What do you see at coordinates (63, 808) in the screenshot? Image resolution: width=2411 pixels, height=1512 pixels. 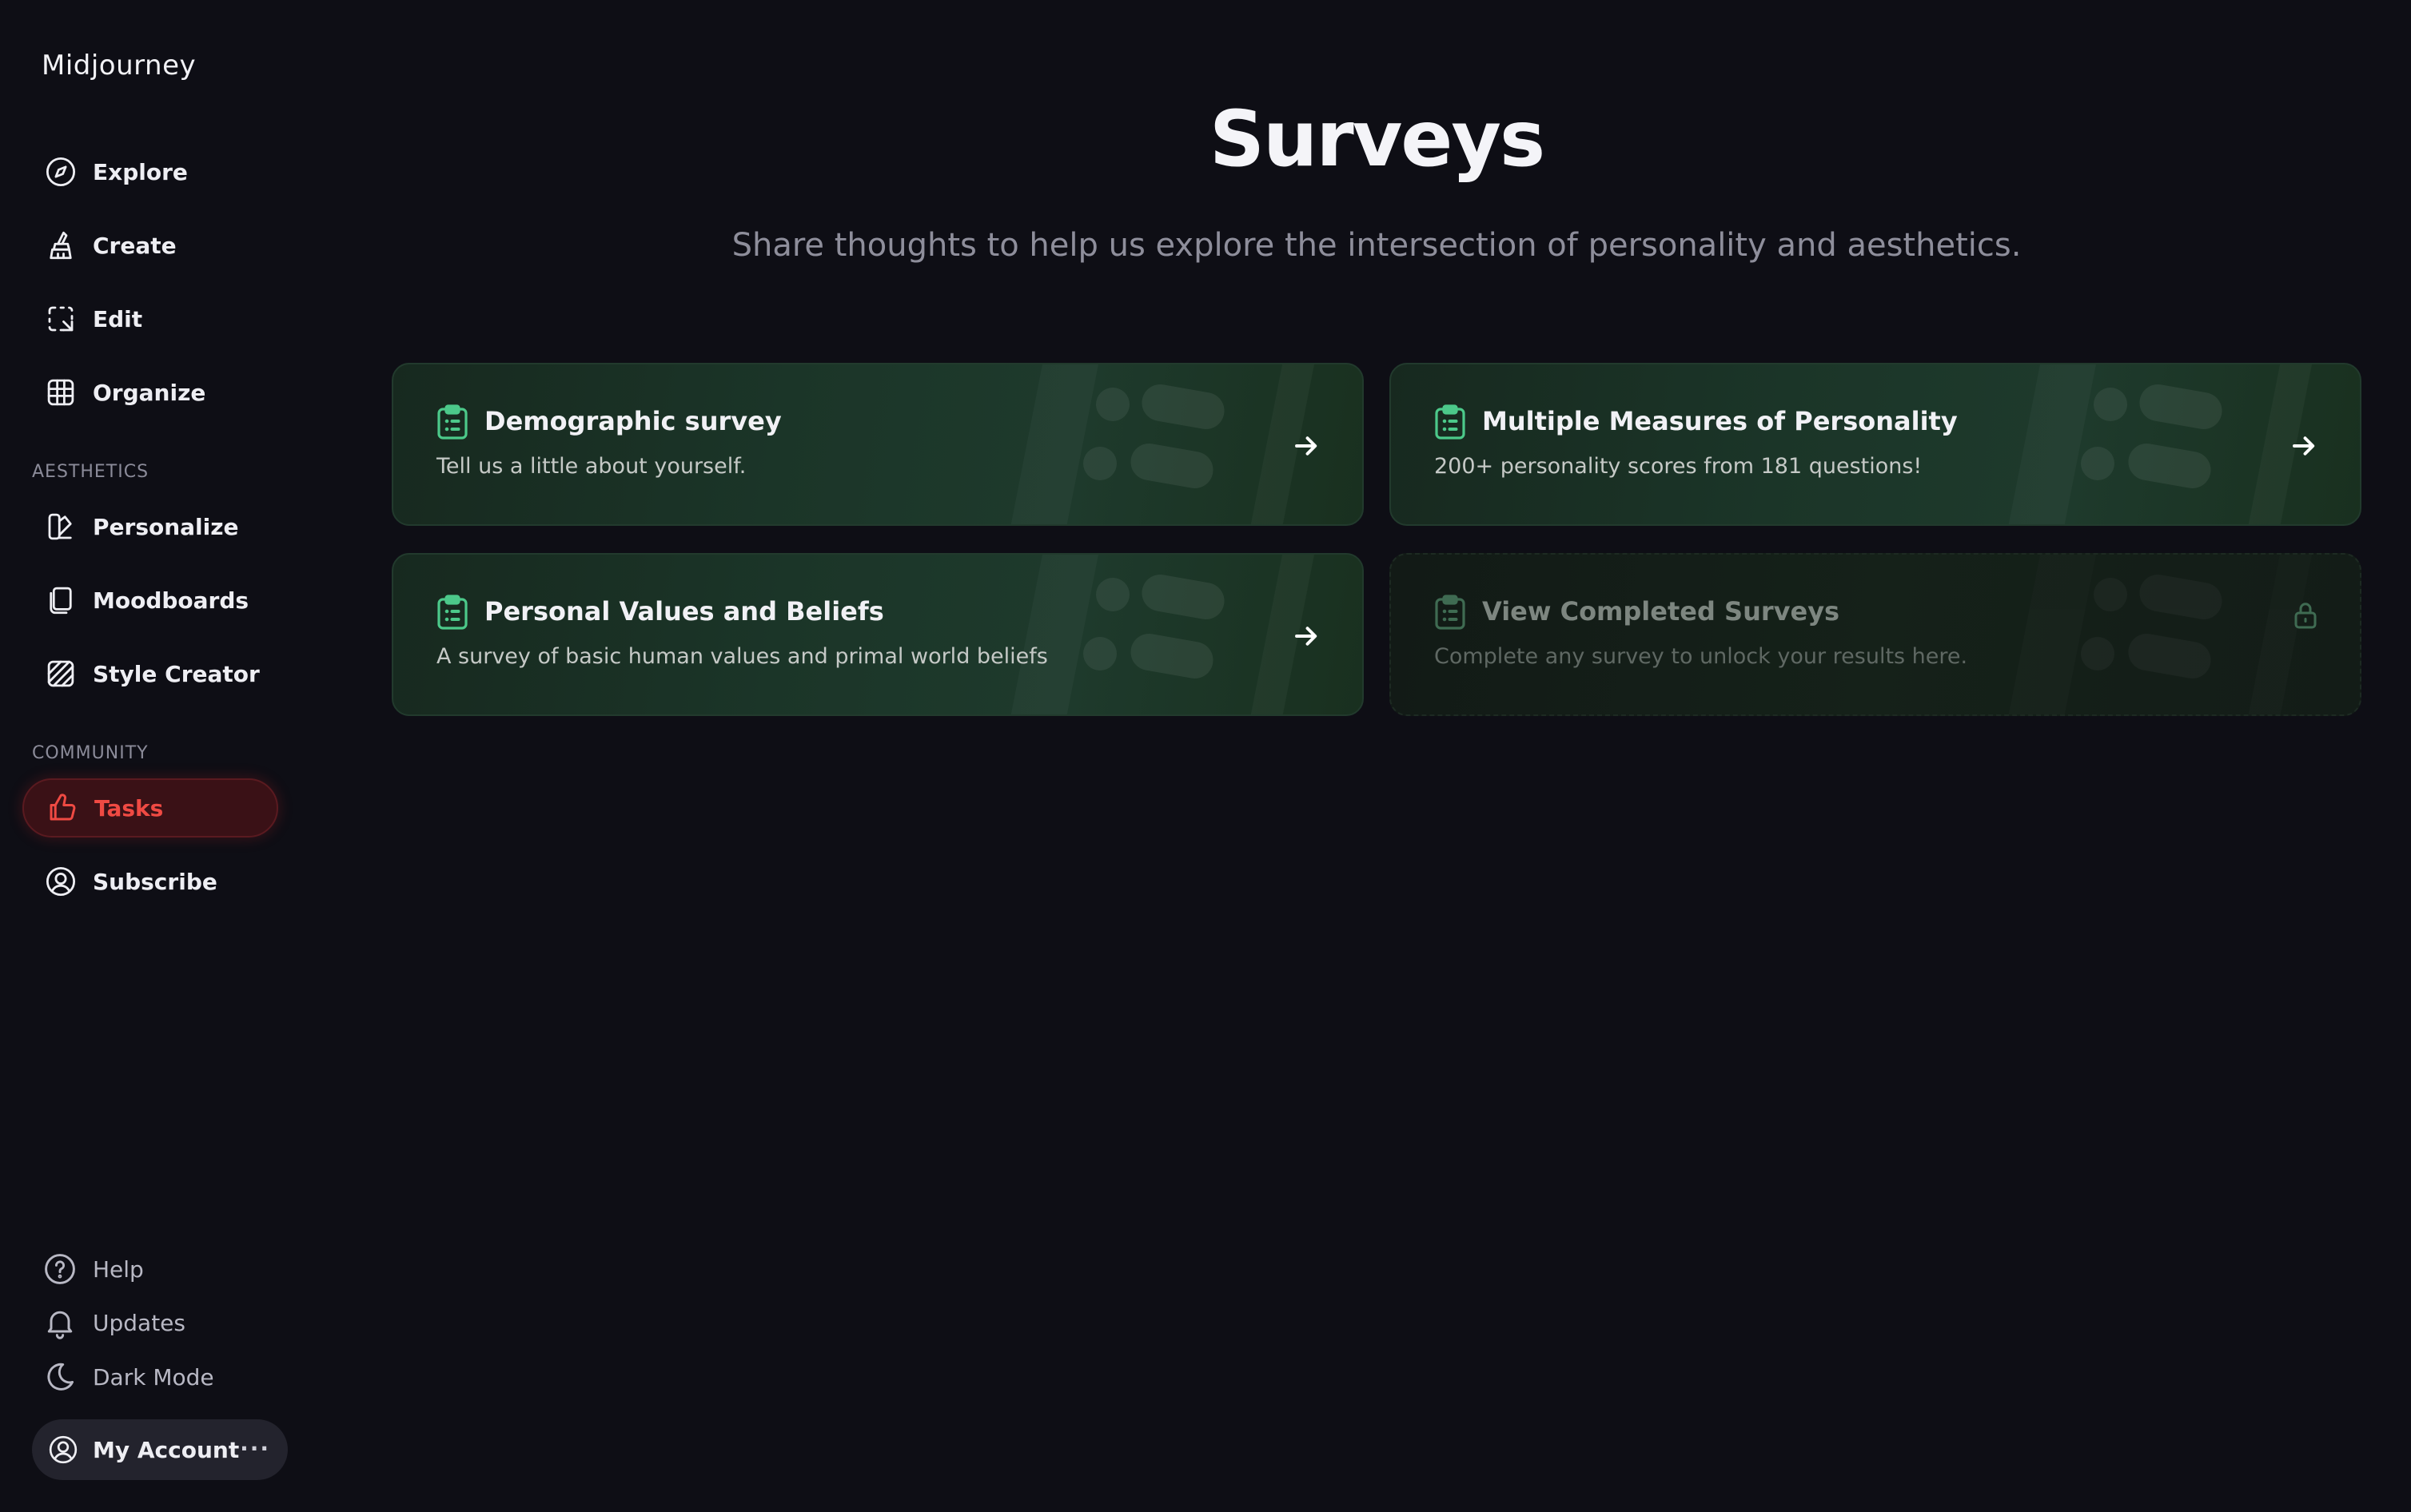 I see `thumbs-up-icon` at bounding box center [63, 808].